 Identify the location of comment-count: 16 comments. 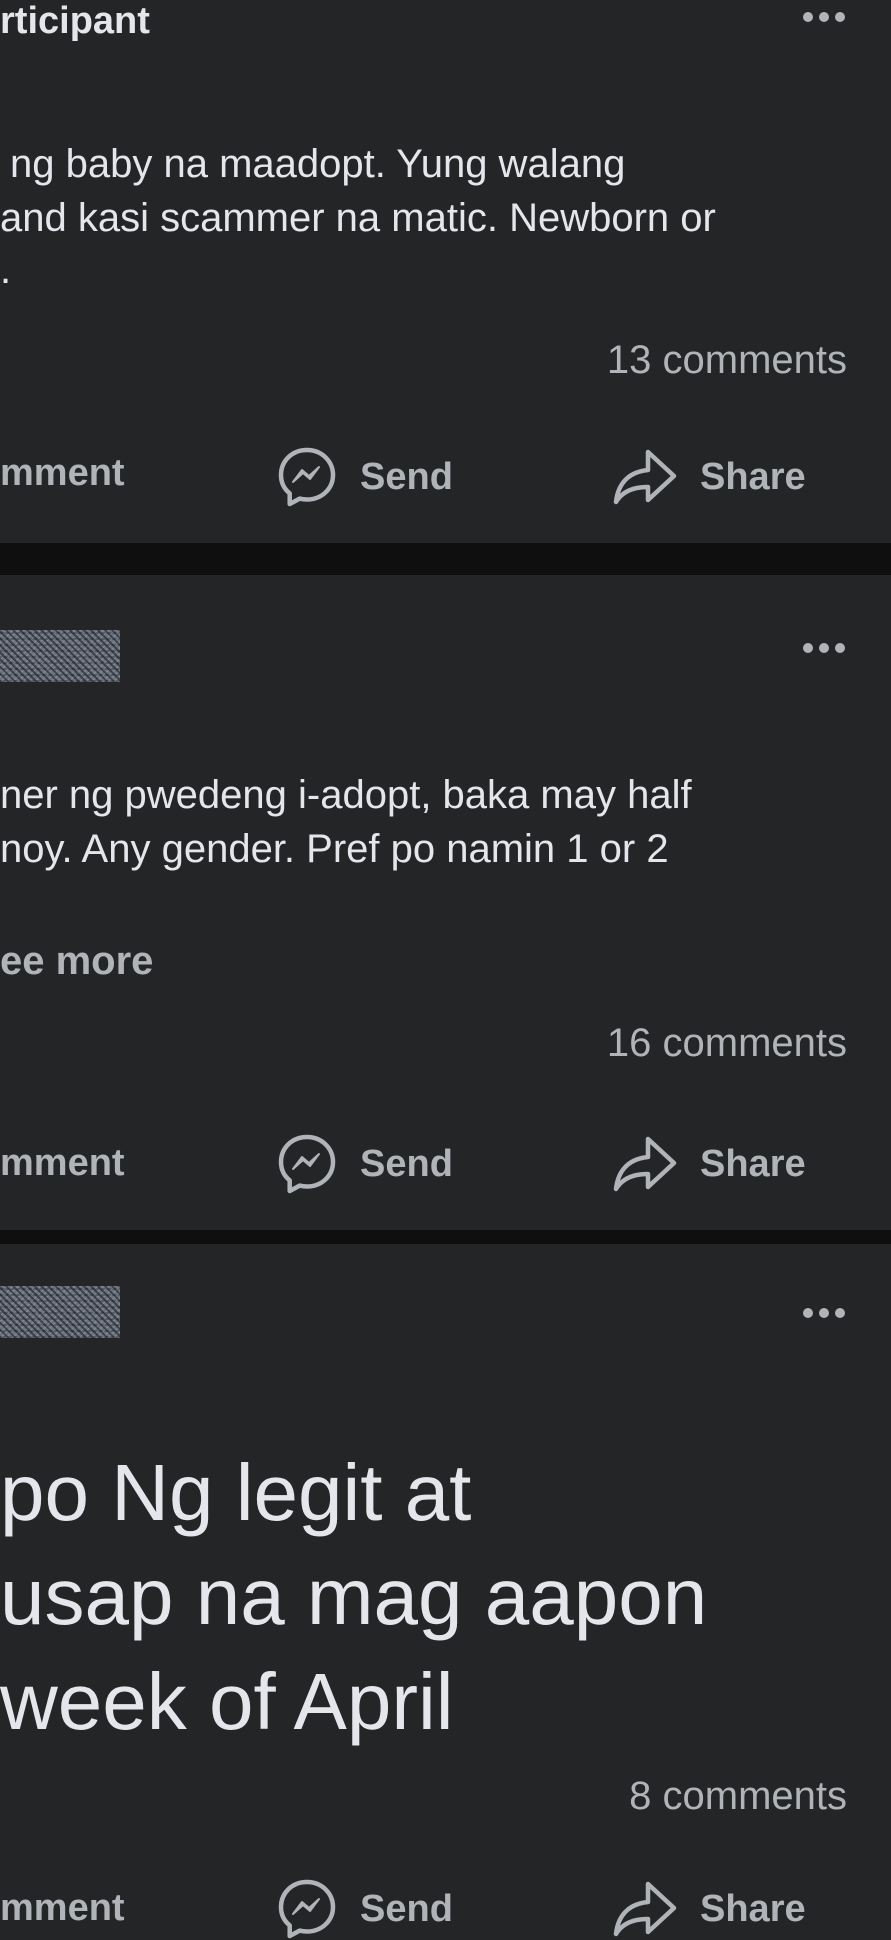
(727, 1043).